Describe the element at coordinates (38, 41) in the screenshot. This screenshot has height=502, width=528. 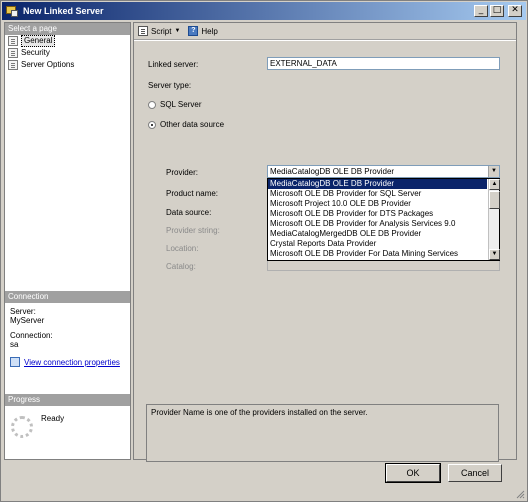
I see `page-item-label: General` at that location.